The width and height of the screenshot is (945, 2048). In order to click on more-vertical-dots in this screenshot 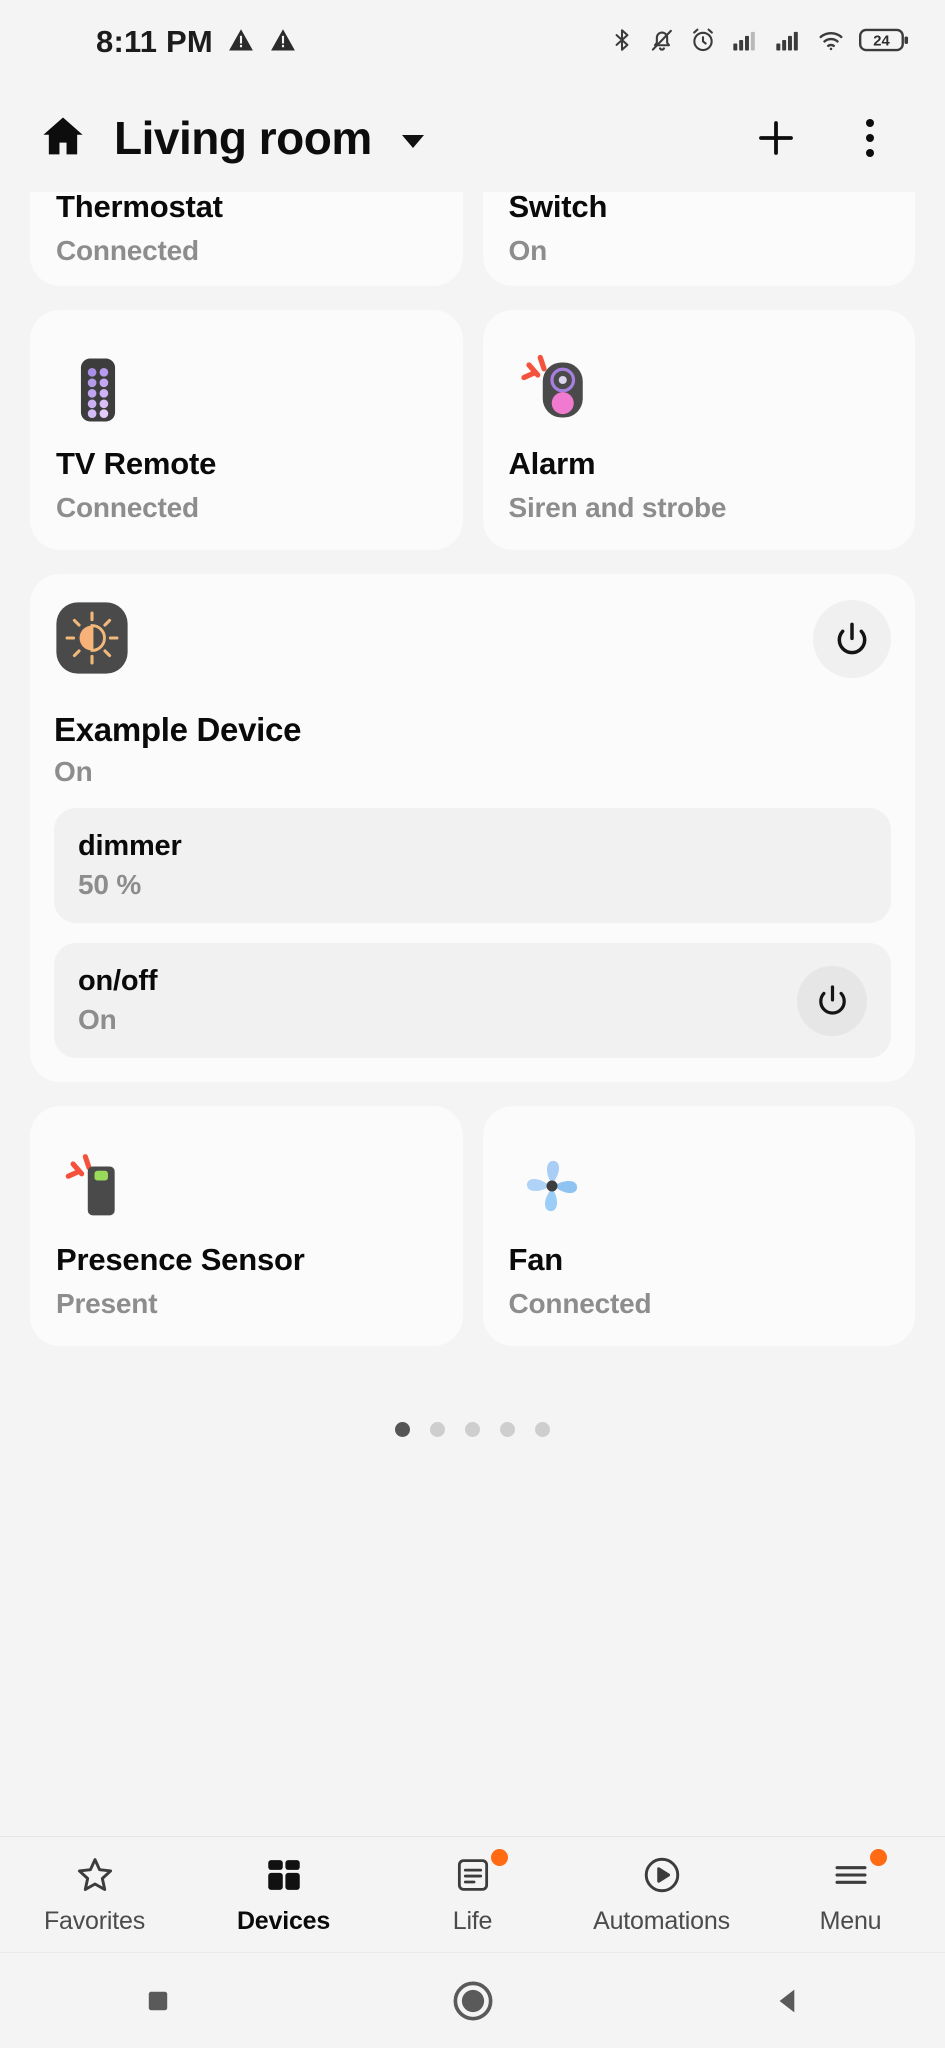, I will do `click(870, 138)`.